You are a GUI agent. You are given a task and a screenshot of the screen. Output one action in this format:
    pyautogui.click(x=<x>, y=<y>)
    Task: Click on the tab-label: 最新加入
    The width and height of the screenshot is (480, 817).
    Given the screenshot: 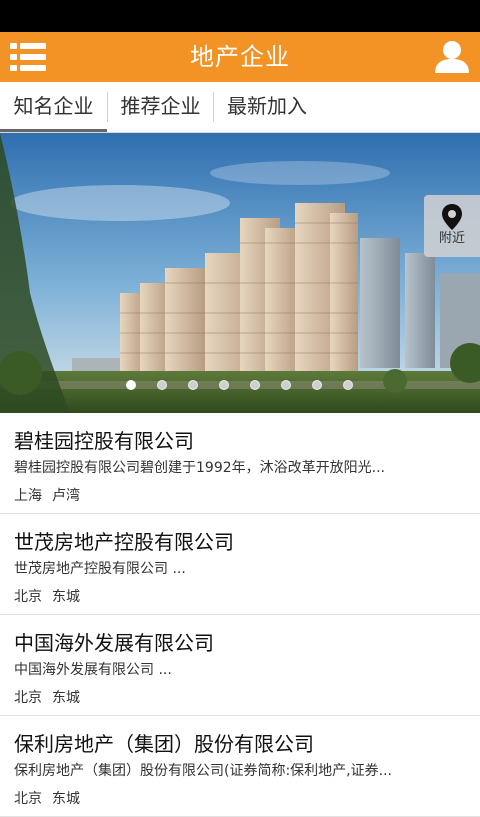 What is the action you would take?
    pyautogui.click(x=267, y=106)
    